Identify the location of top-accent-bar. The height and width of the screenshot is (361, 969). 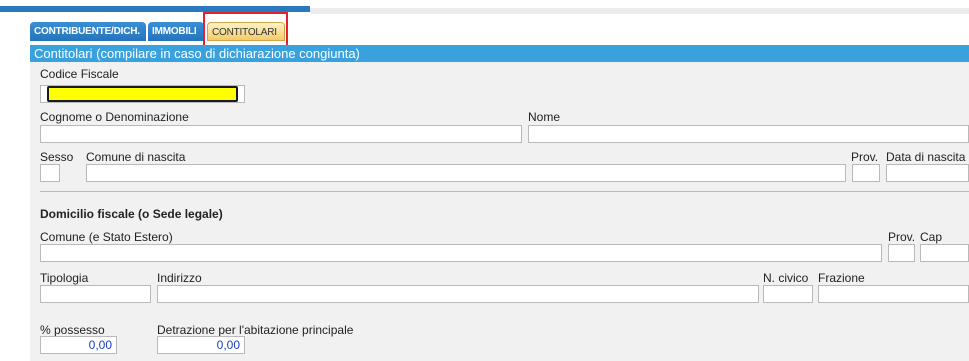
(484, 7).